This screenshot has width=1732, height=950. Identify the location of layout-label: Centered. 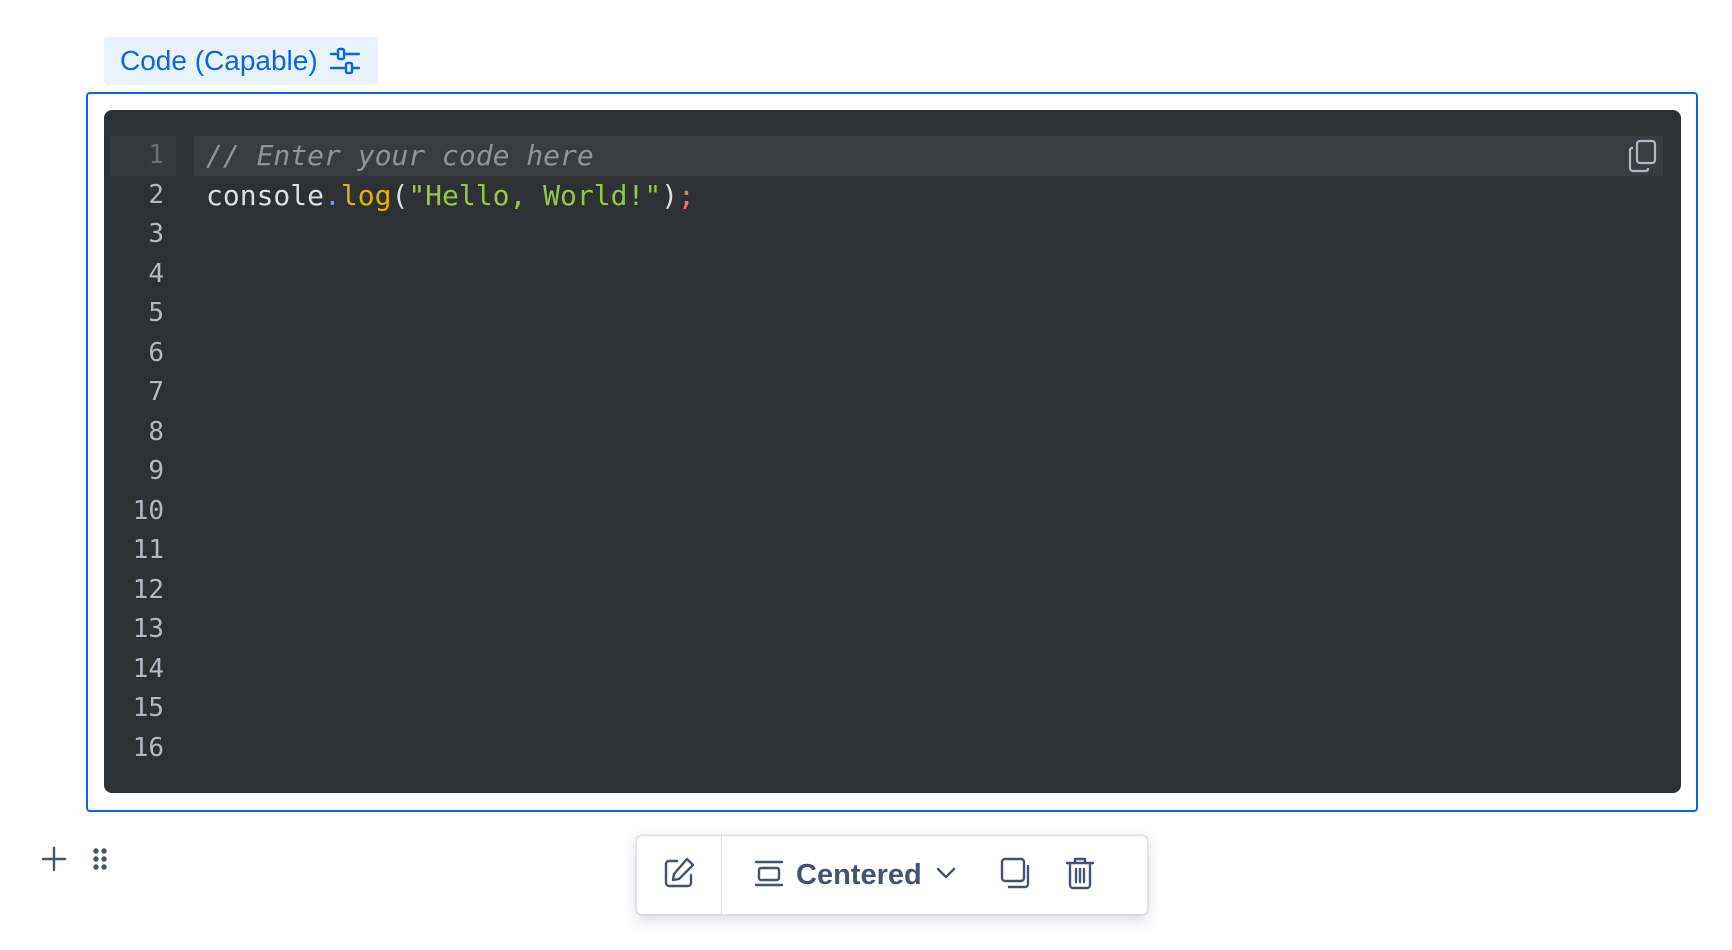
(859, 874).